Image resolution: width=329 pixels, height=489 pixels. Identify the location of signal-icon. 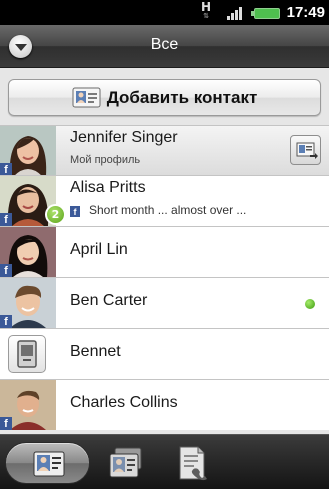
(236, 13).